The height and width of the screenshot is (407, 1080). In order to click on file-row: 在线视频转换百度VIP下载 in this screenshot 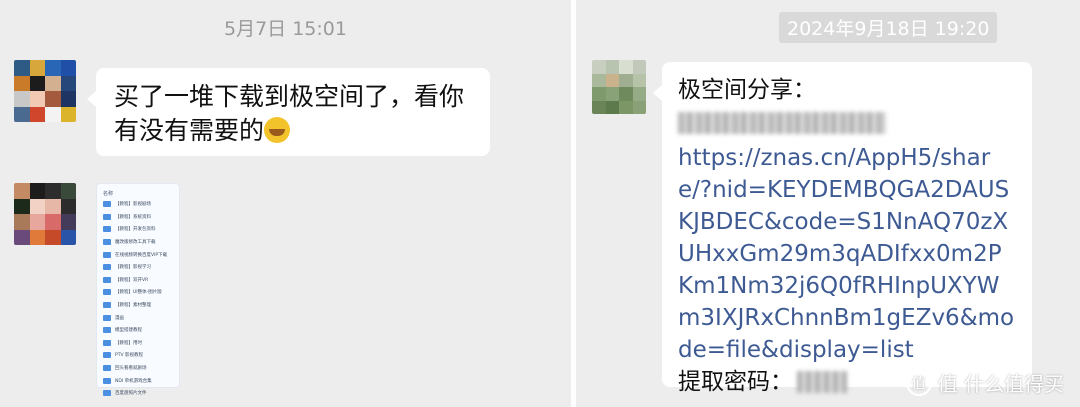, I will do `click(138, 254)`.